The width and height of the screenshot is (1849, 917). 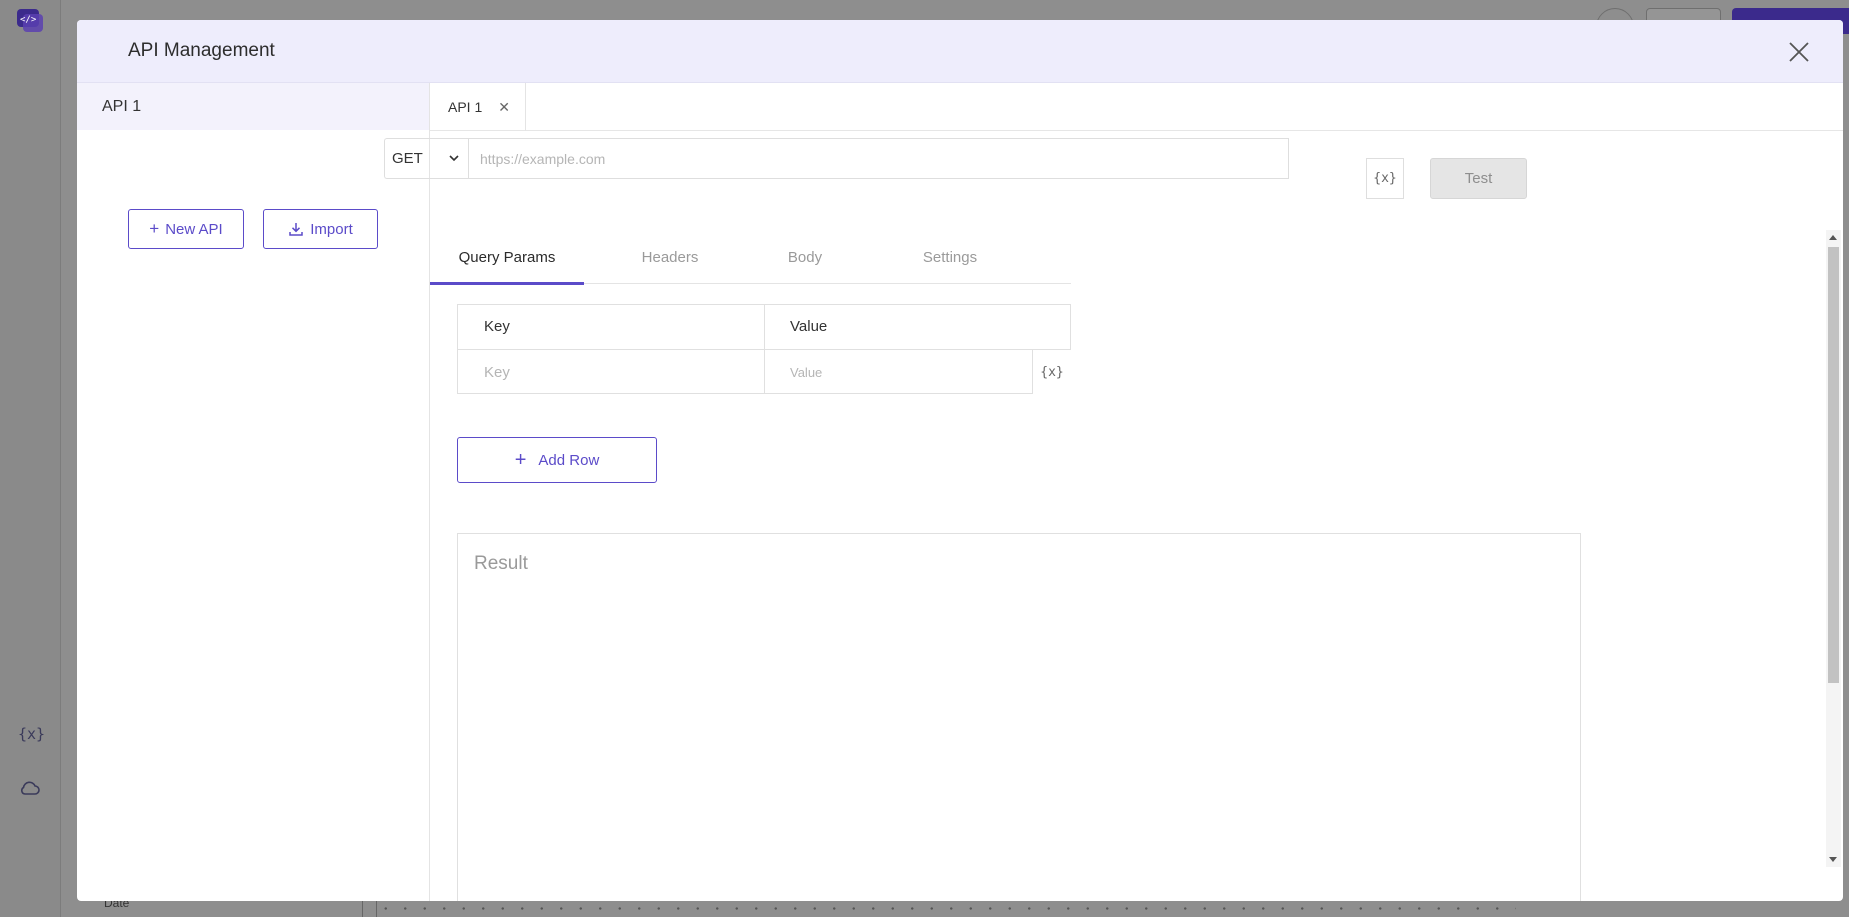 I want to click on modal-title: API Management, so click(x=201, y=50).